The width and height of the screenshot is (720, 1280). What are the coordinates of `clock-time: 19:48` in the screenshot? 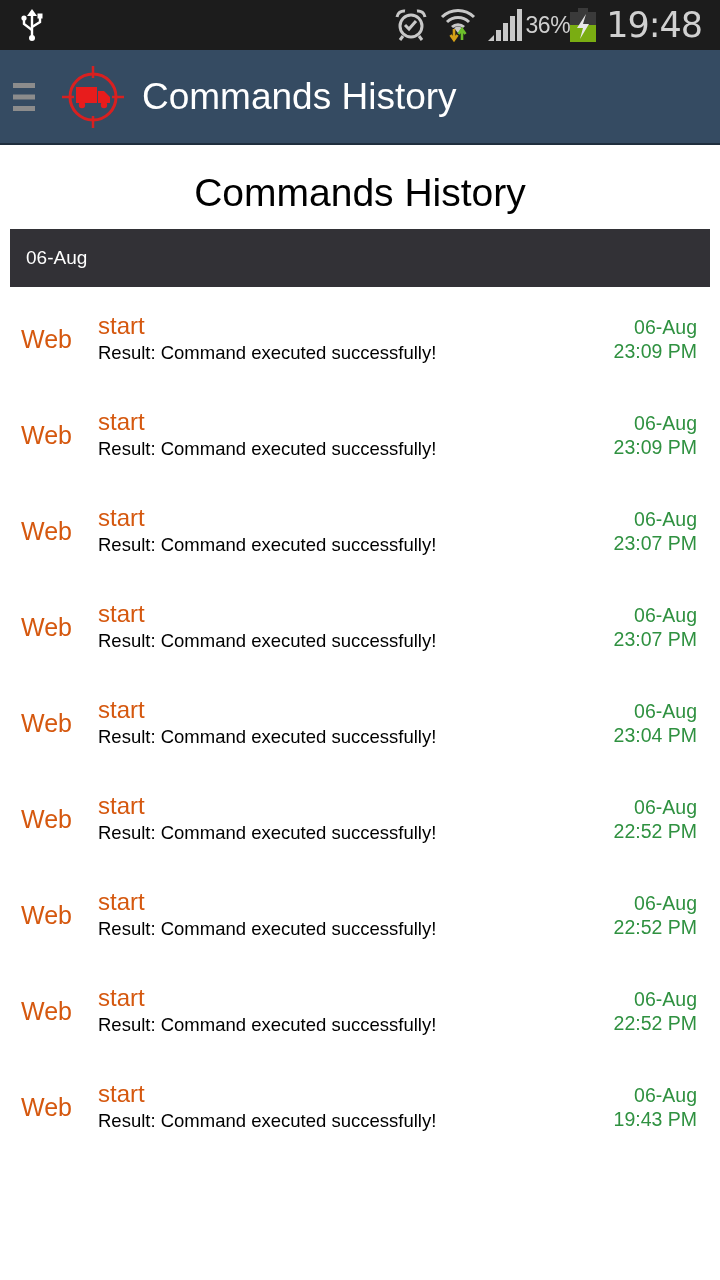 It's located at (654, 25).